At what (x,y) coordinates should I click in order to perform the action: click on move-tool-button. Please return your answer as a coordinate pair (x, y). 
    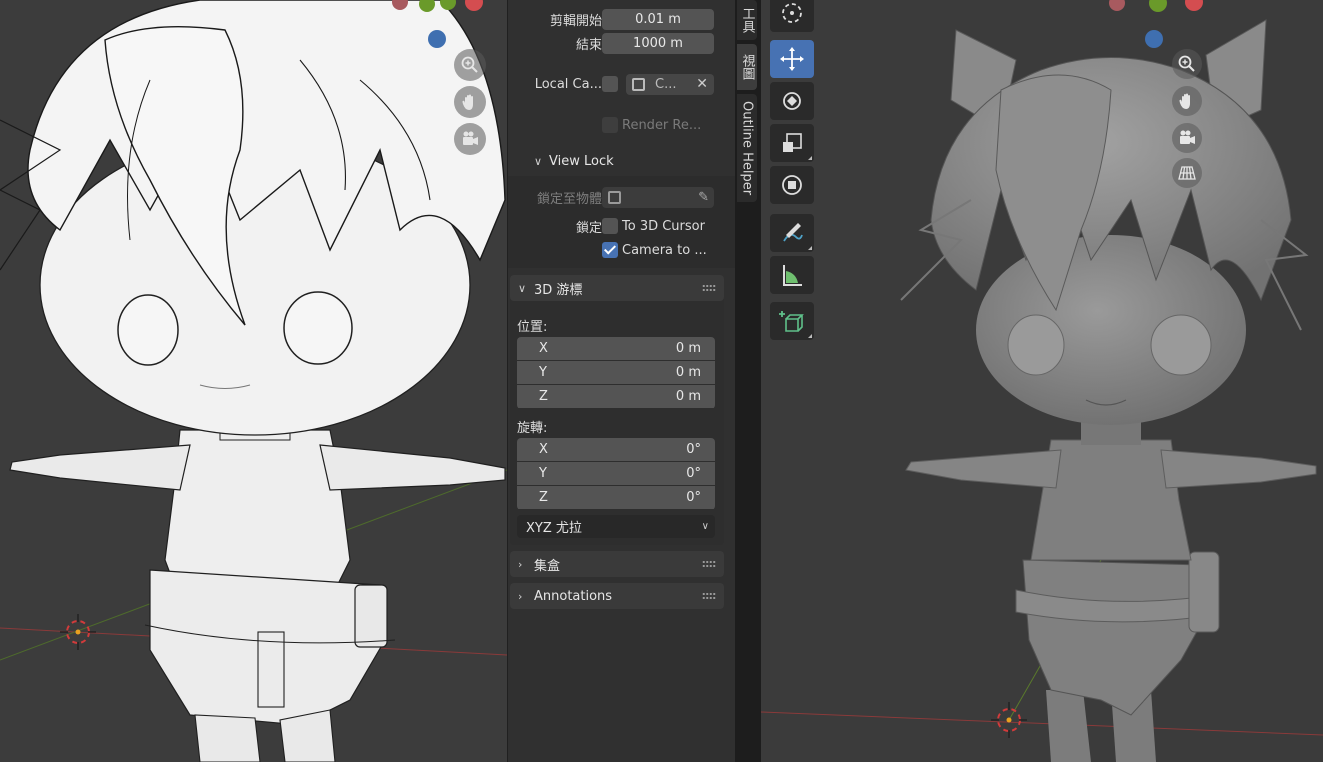
    Looking at the image, I should click on (792, 59).